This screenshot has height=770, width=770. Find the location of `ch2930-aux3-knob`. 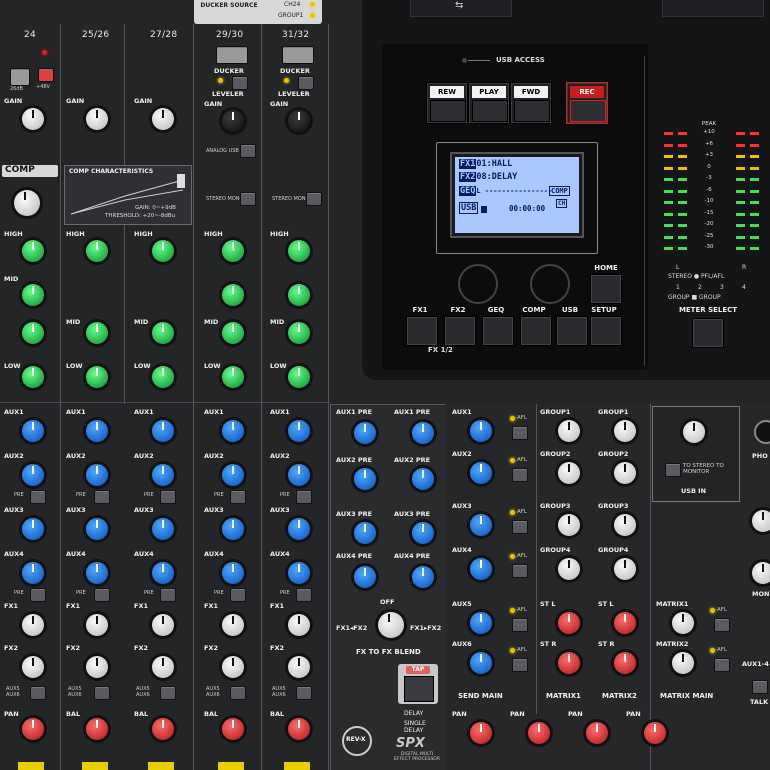

ch2930-aux3-knob is located at coordinates (233, 529).